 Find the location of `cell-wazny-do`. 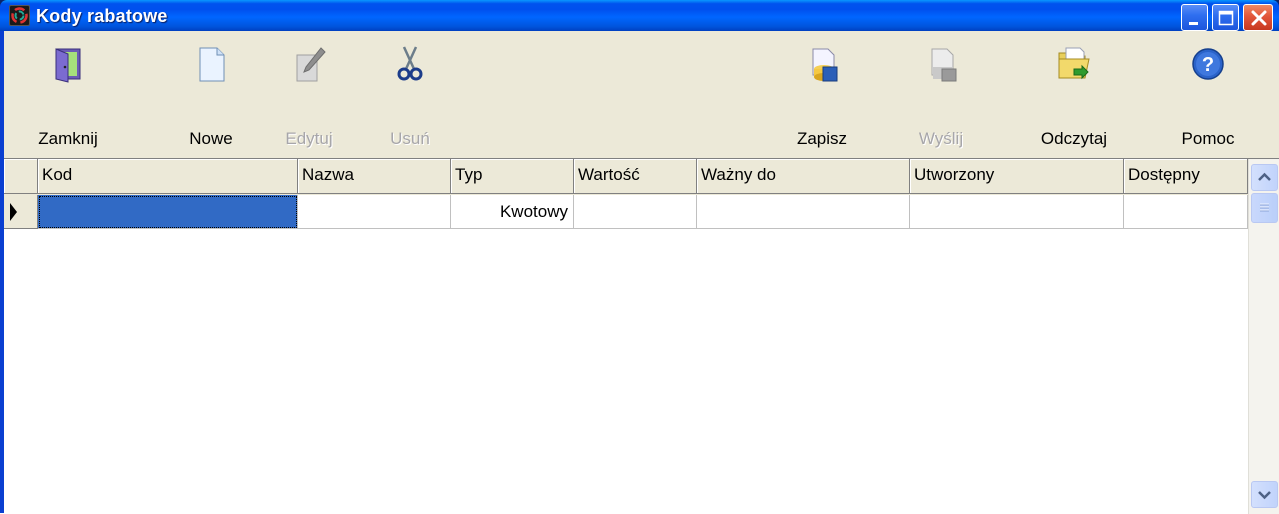

cell-wazny-do is located at coordinates (803, 212).